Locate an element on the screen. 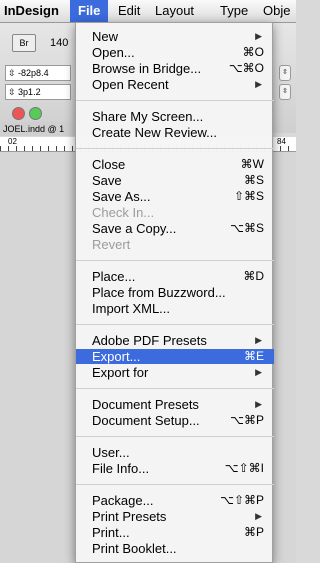 This screenshot has height=563, width=320. ref-x-field: ⇳ -82p8.4 is located at coordinates (38, 73).